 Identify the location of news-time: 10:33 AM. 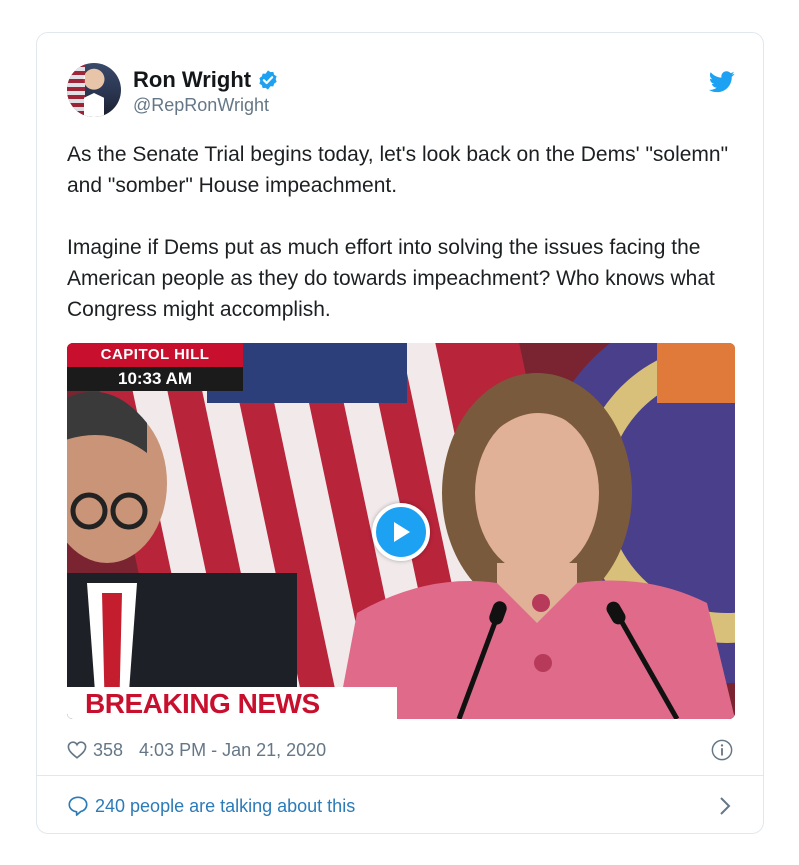
(155, 379).